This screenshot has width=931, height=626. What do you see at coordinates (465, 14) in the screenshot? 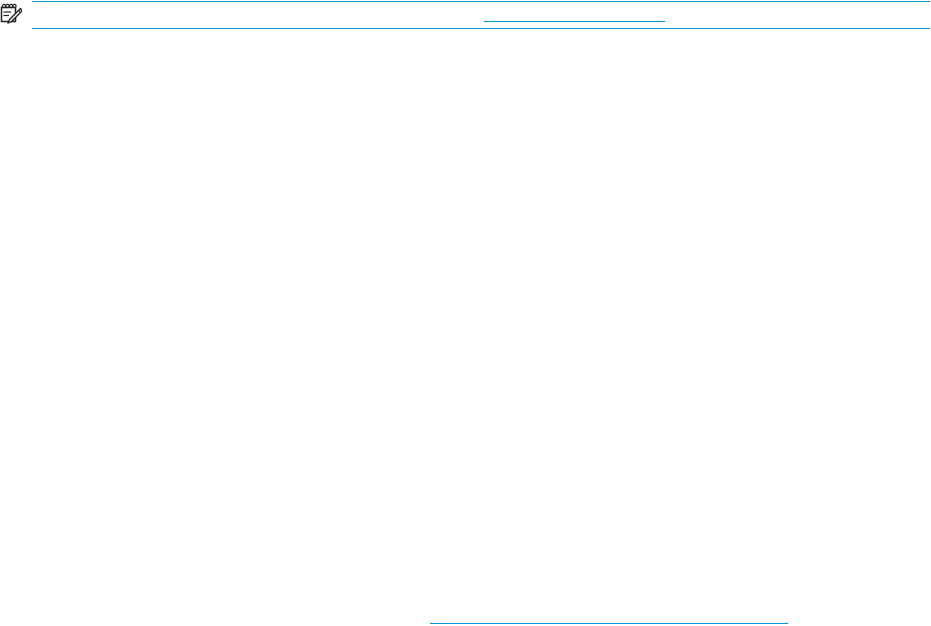
I see `note-box` at bounding box center [465, 14].